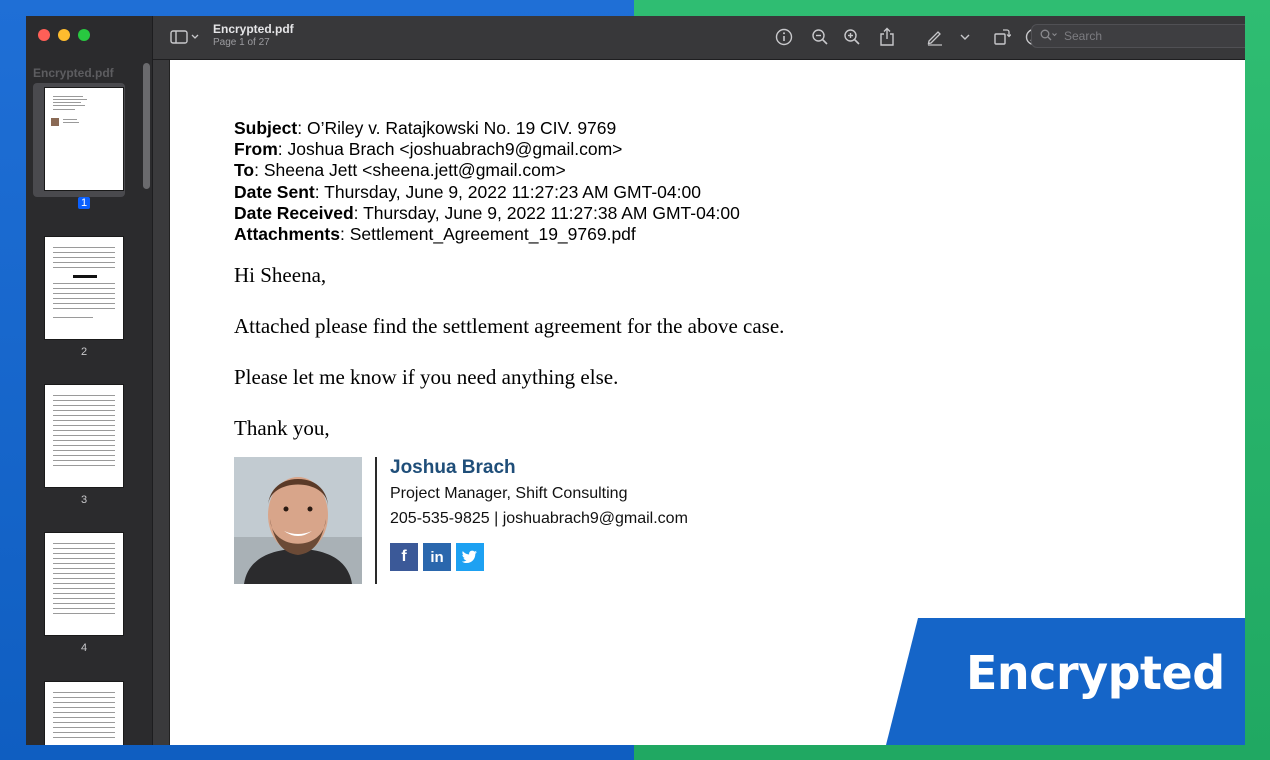 This screenshot has width=1270, height=760. I want to click on sidebar-scrollbar, so click(146, 126).